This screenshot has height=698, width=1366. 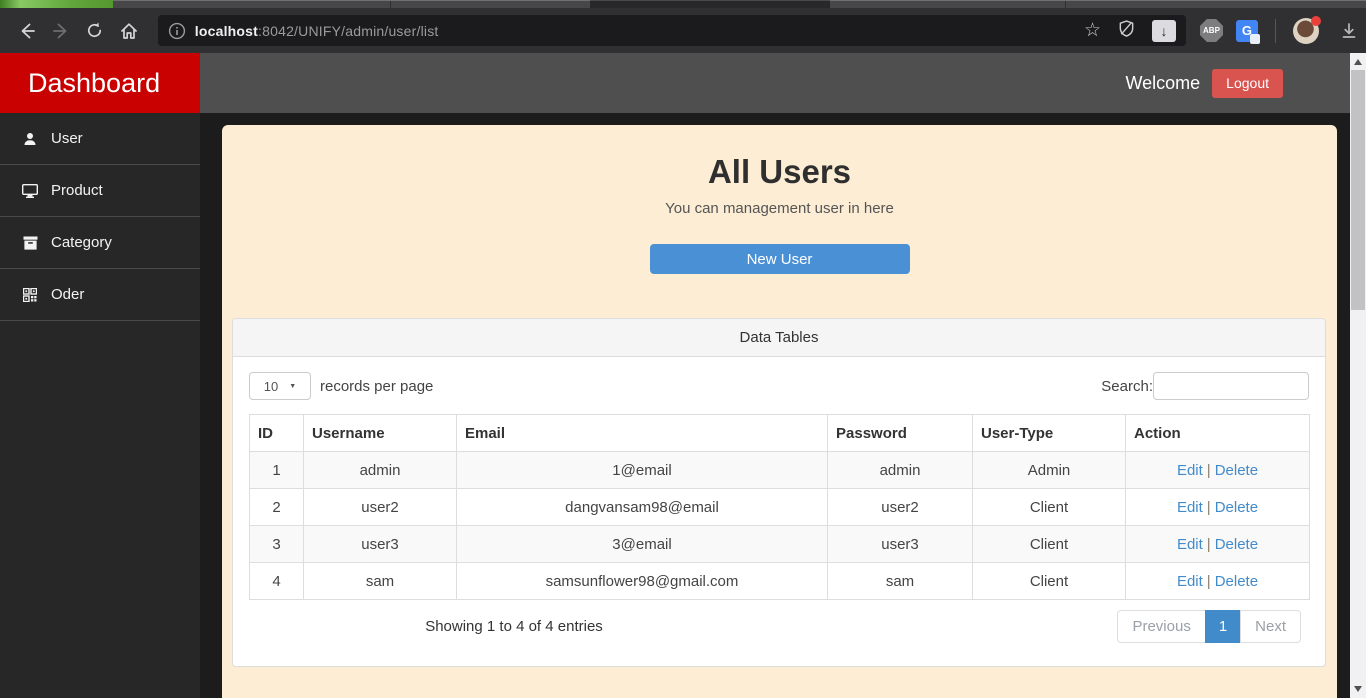 What do you see at coordinates (900, 433) in the screenshot?
I see `column-header-password: Password` at bounding box center [900, 433].